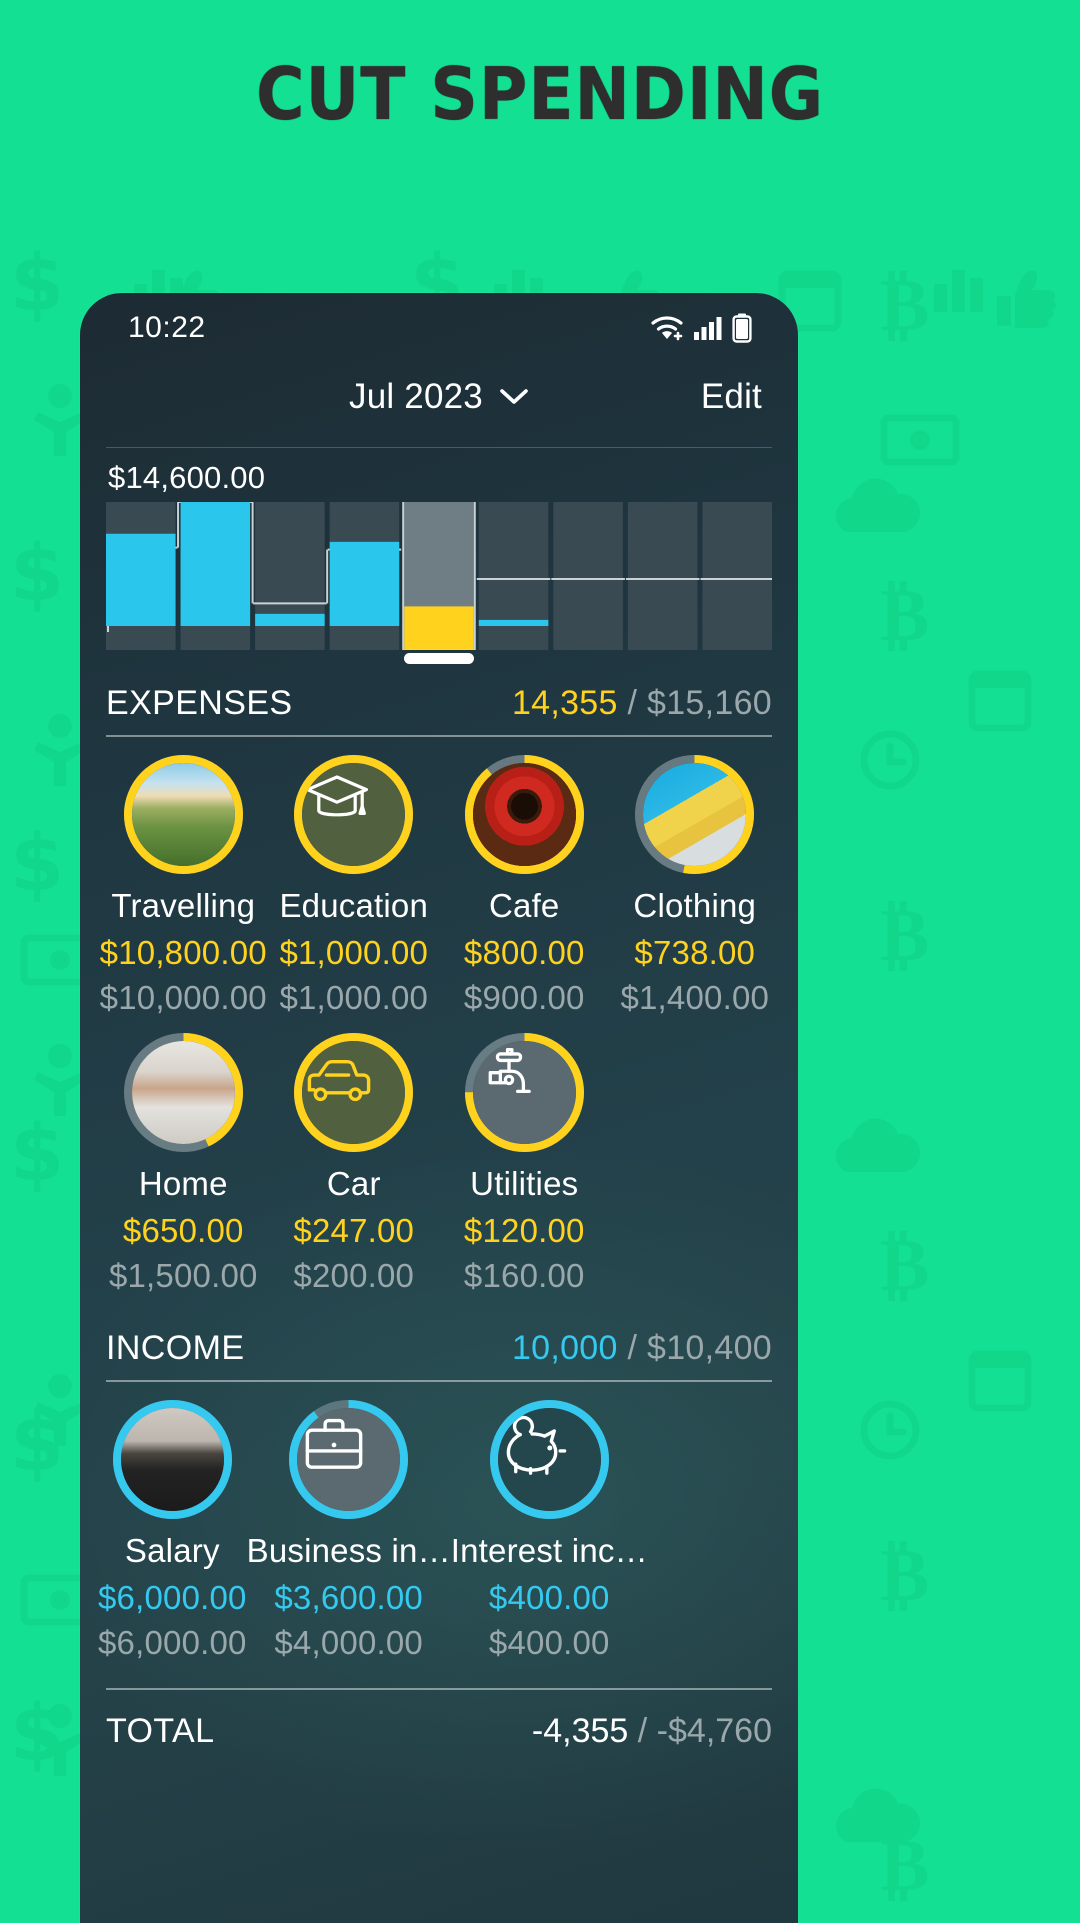  What do you see at coordinates (172, 1597) in the screenshot?
I see `category-amount: $6,000.00` at bounding box center [172, 1597].